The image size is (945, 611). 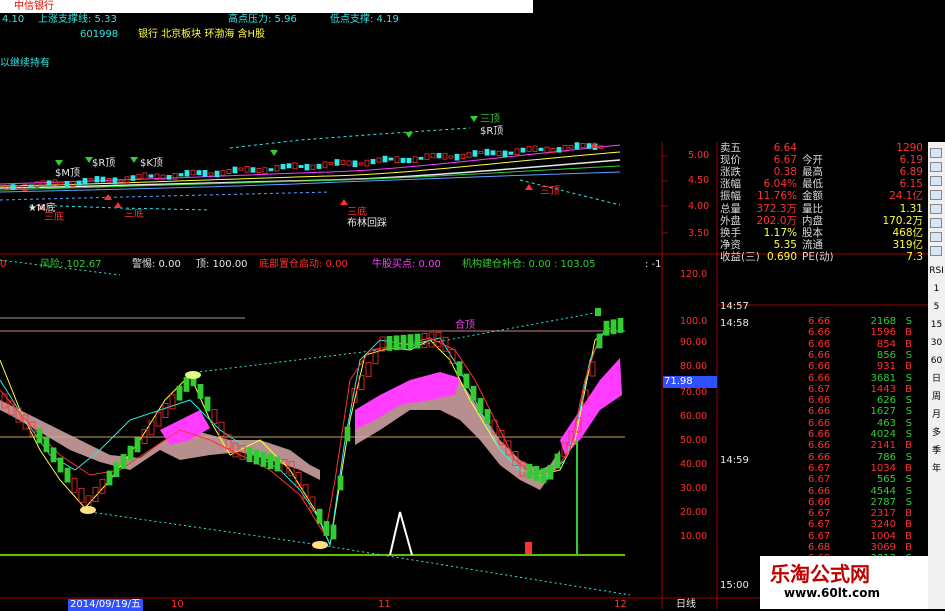 I want to click on quote-label-2: 最低, so click(x=812, y=184).